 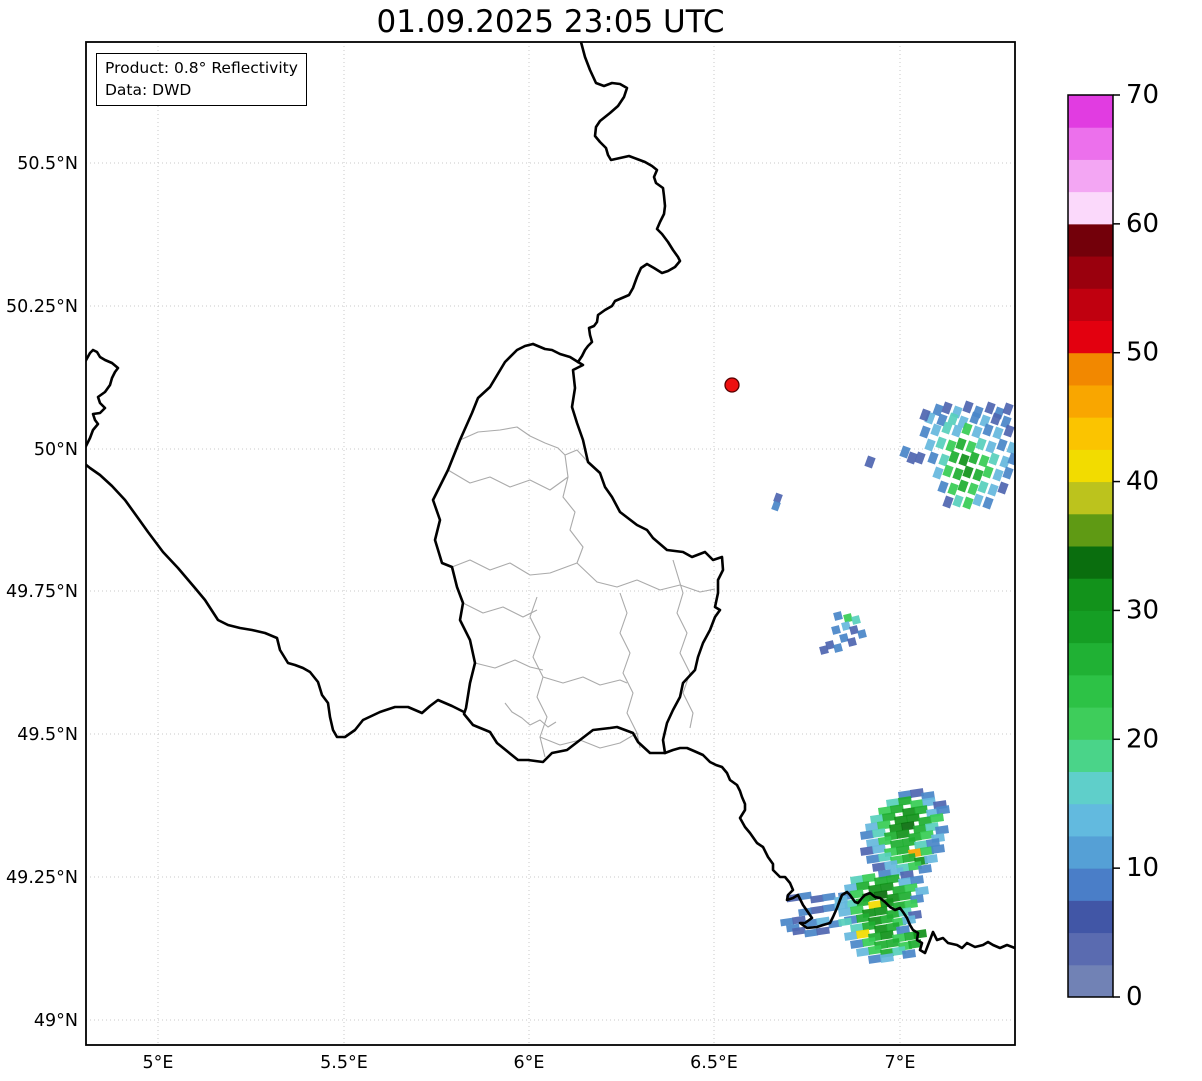 What do you see at coordinates (1142, 224) in the screenshot?
I see `colorbar-tick-label: 60` at bounding box center [1142, 224].